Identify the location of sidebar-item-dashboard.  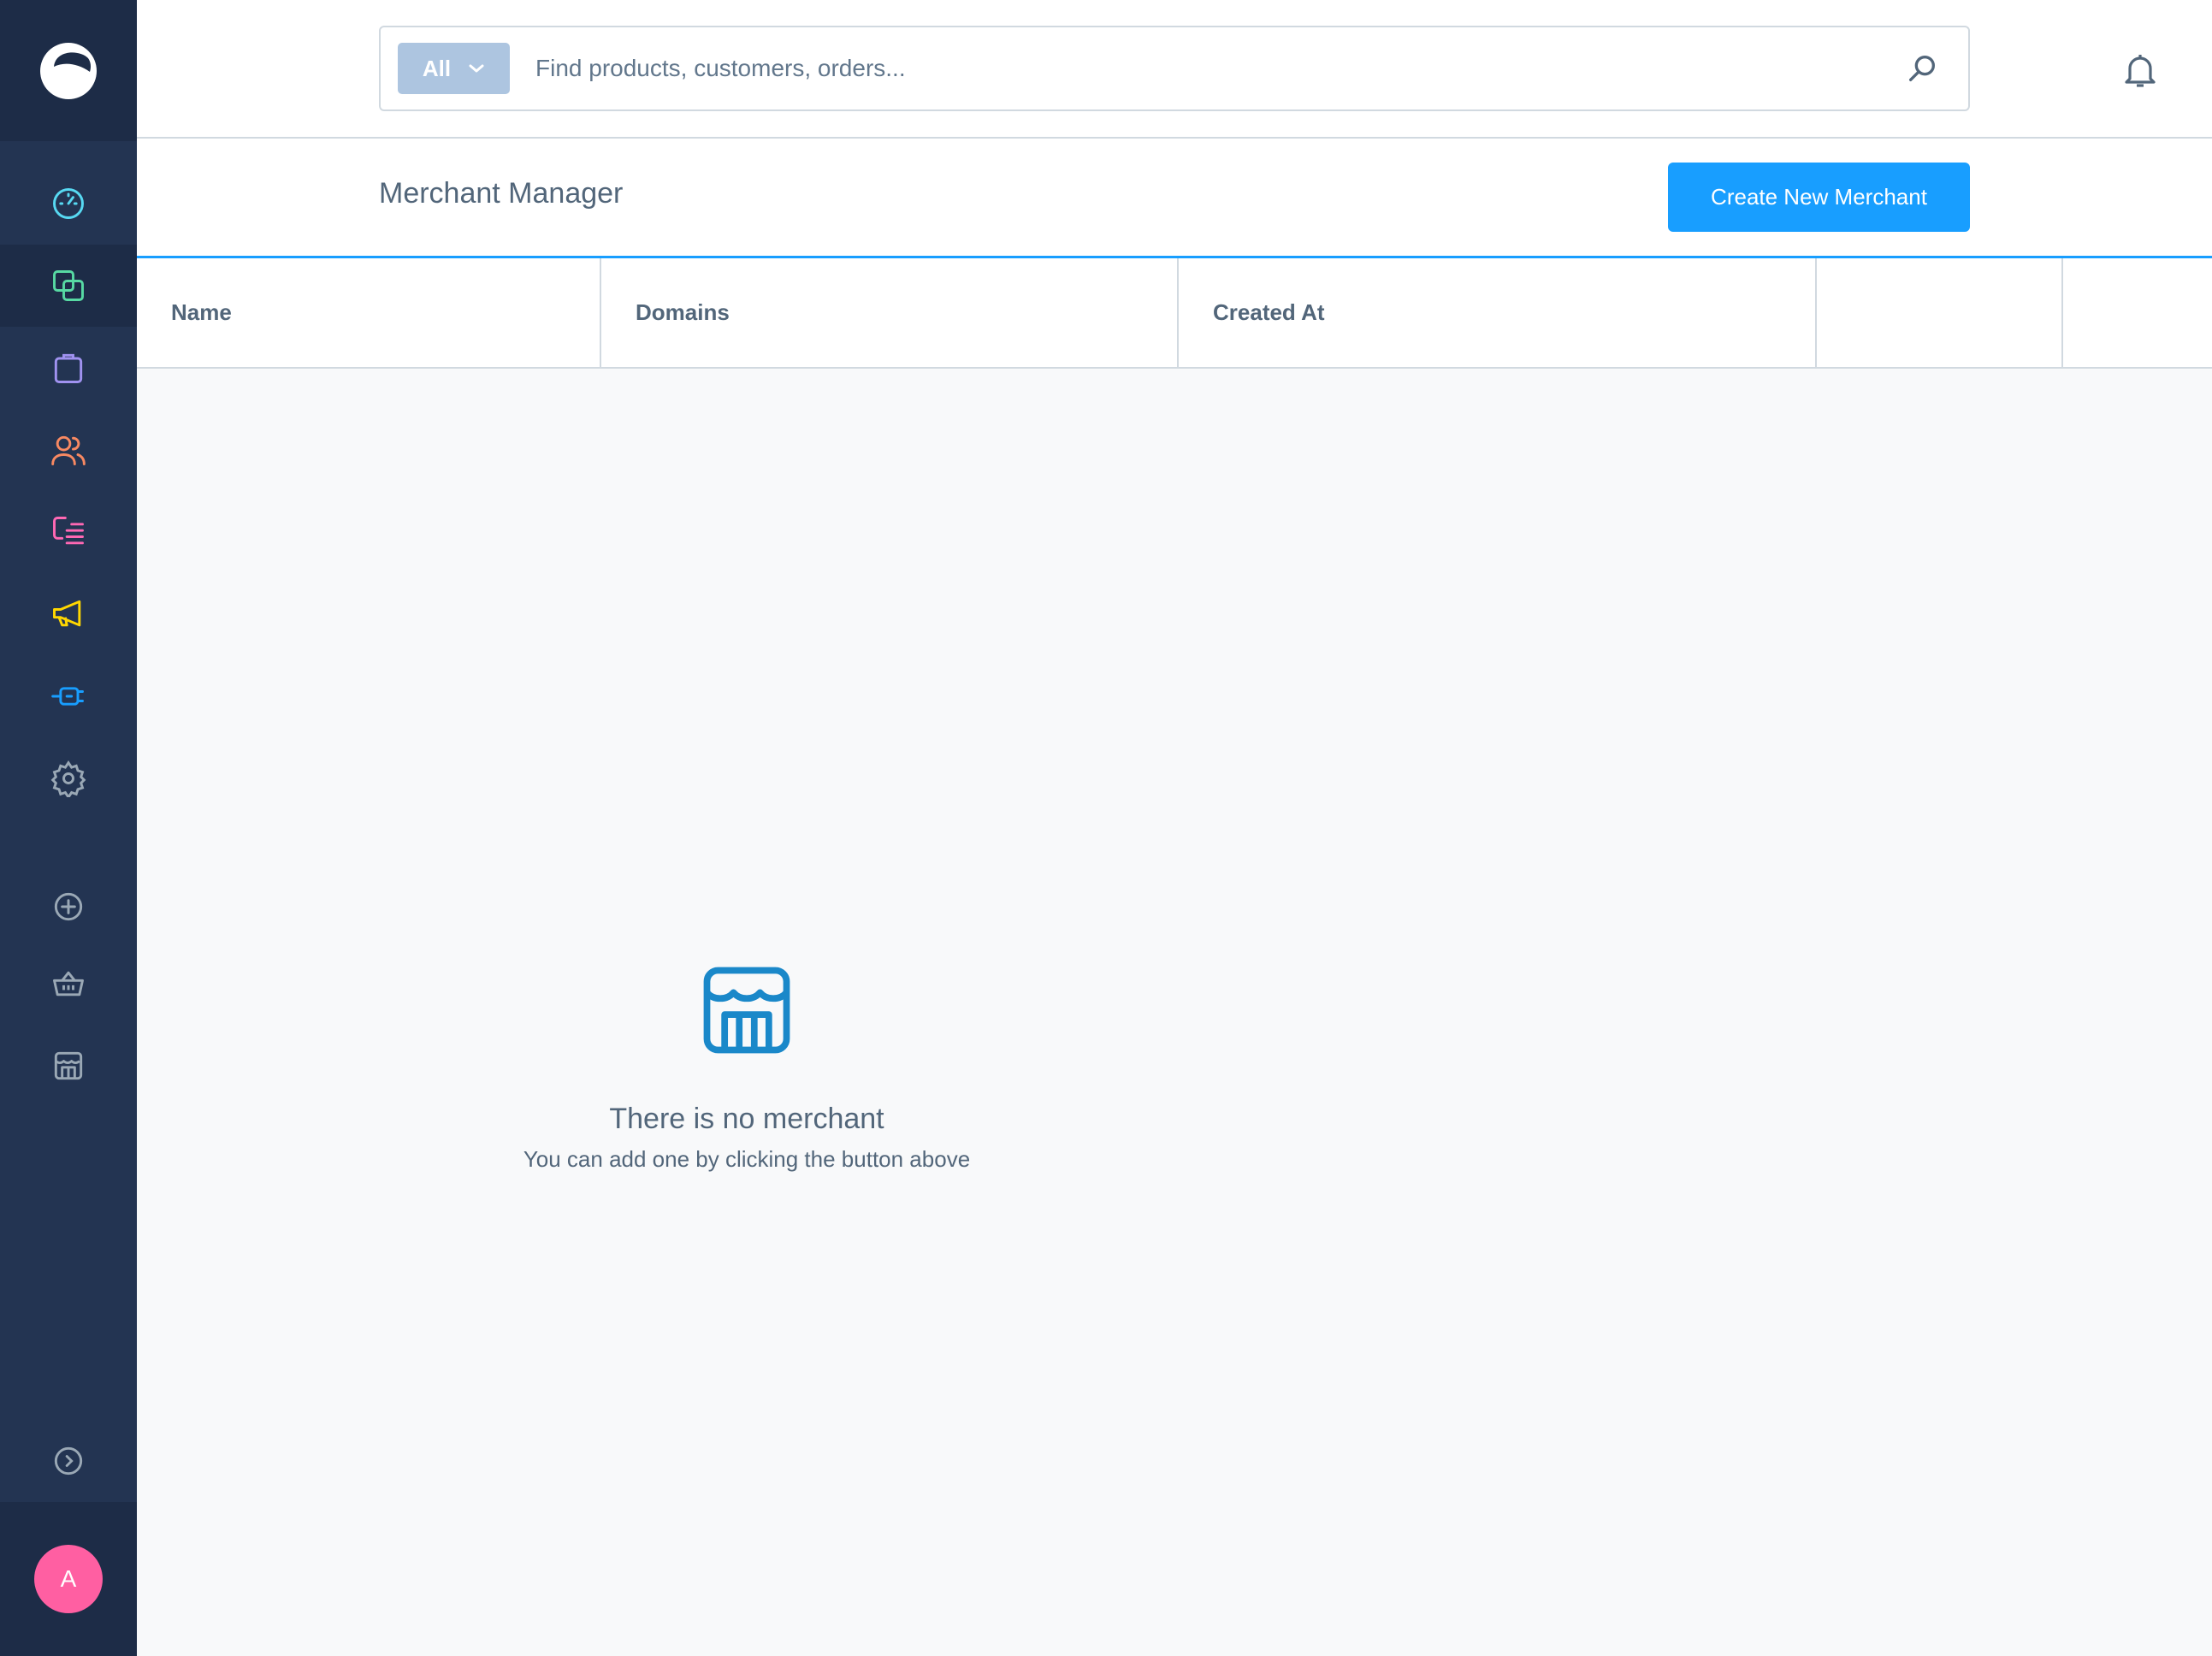
(68, 204).